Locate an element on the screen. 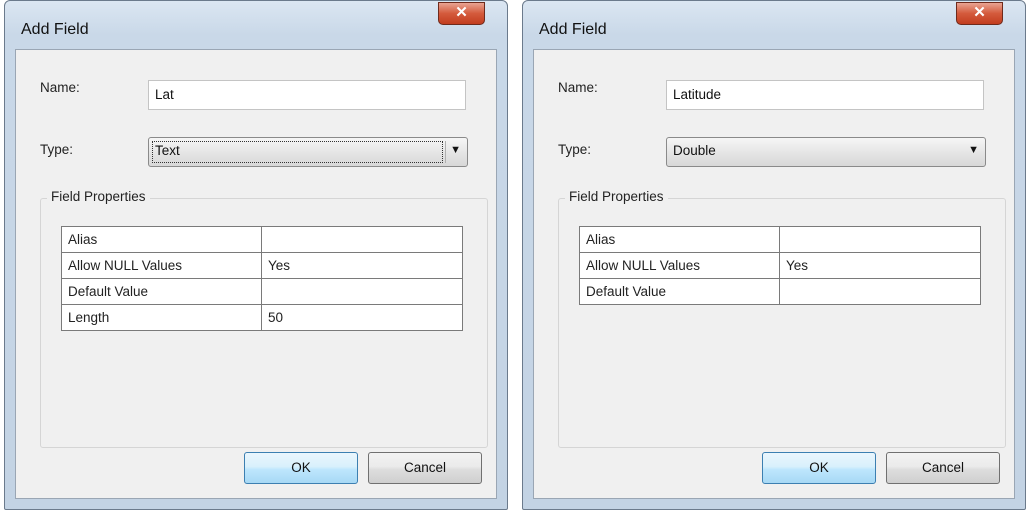 The height and width of the screenshot is (512, 1028). type-dropdown: Double ▼ is located at coordinates (826, 152).